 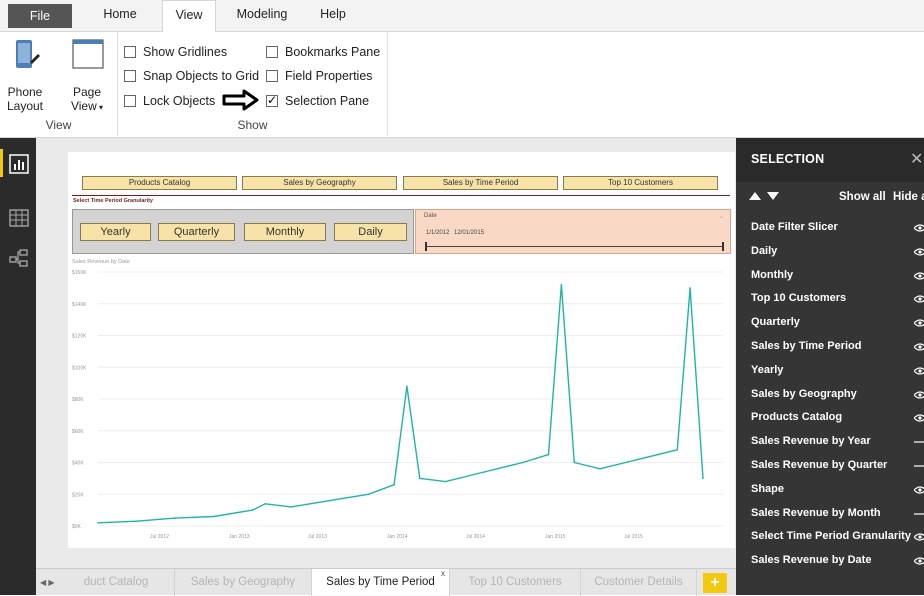 I want to click on tab-file: File, so click(x=40, y=16).